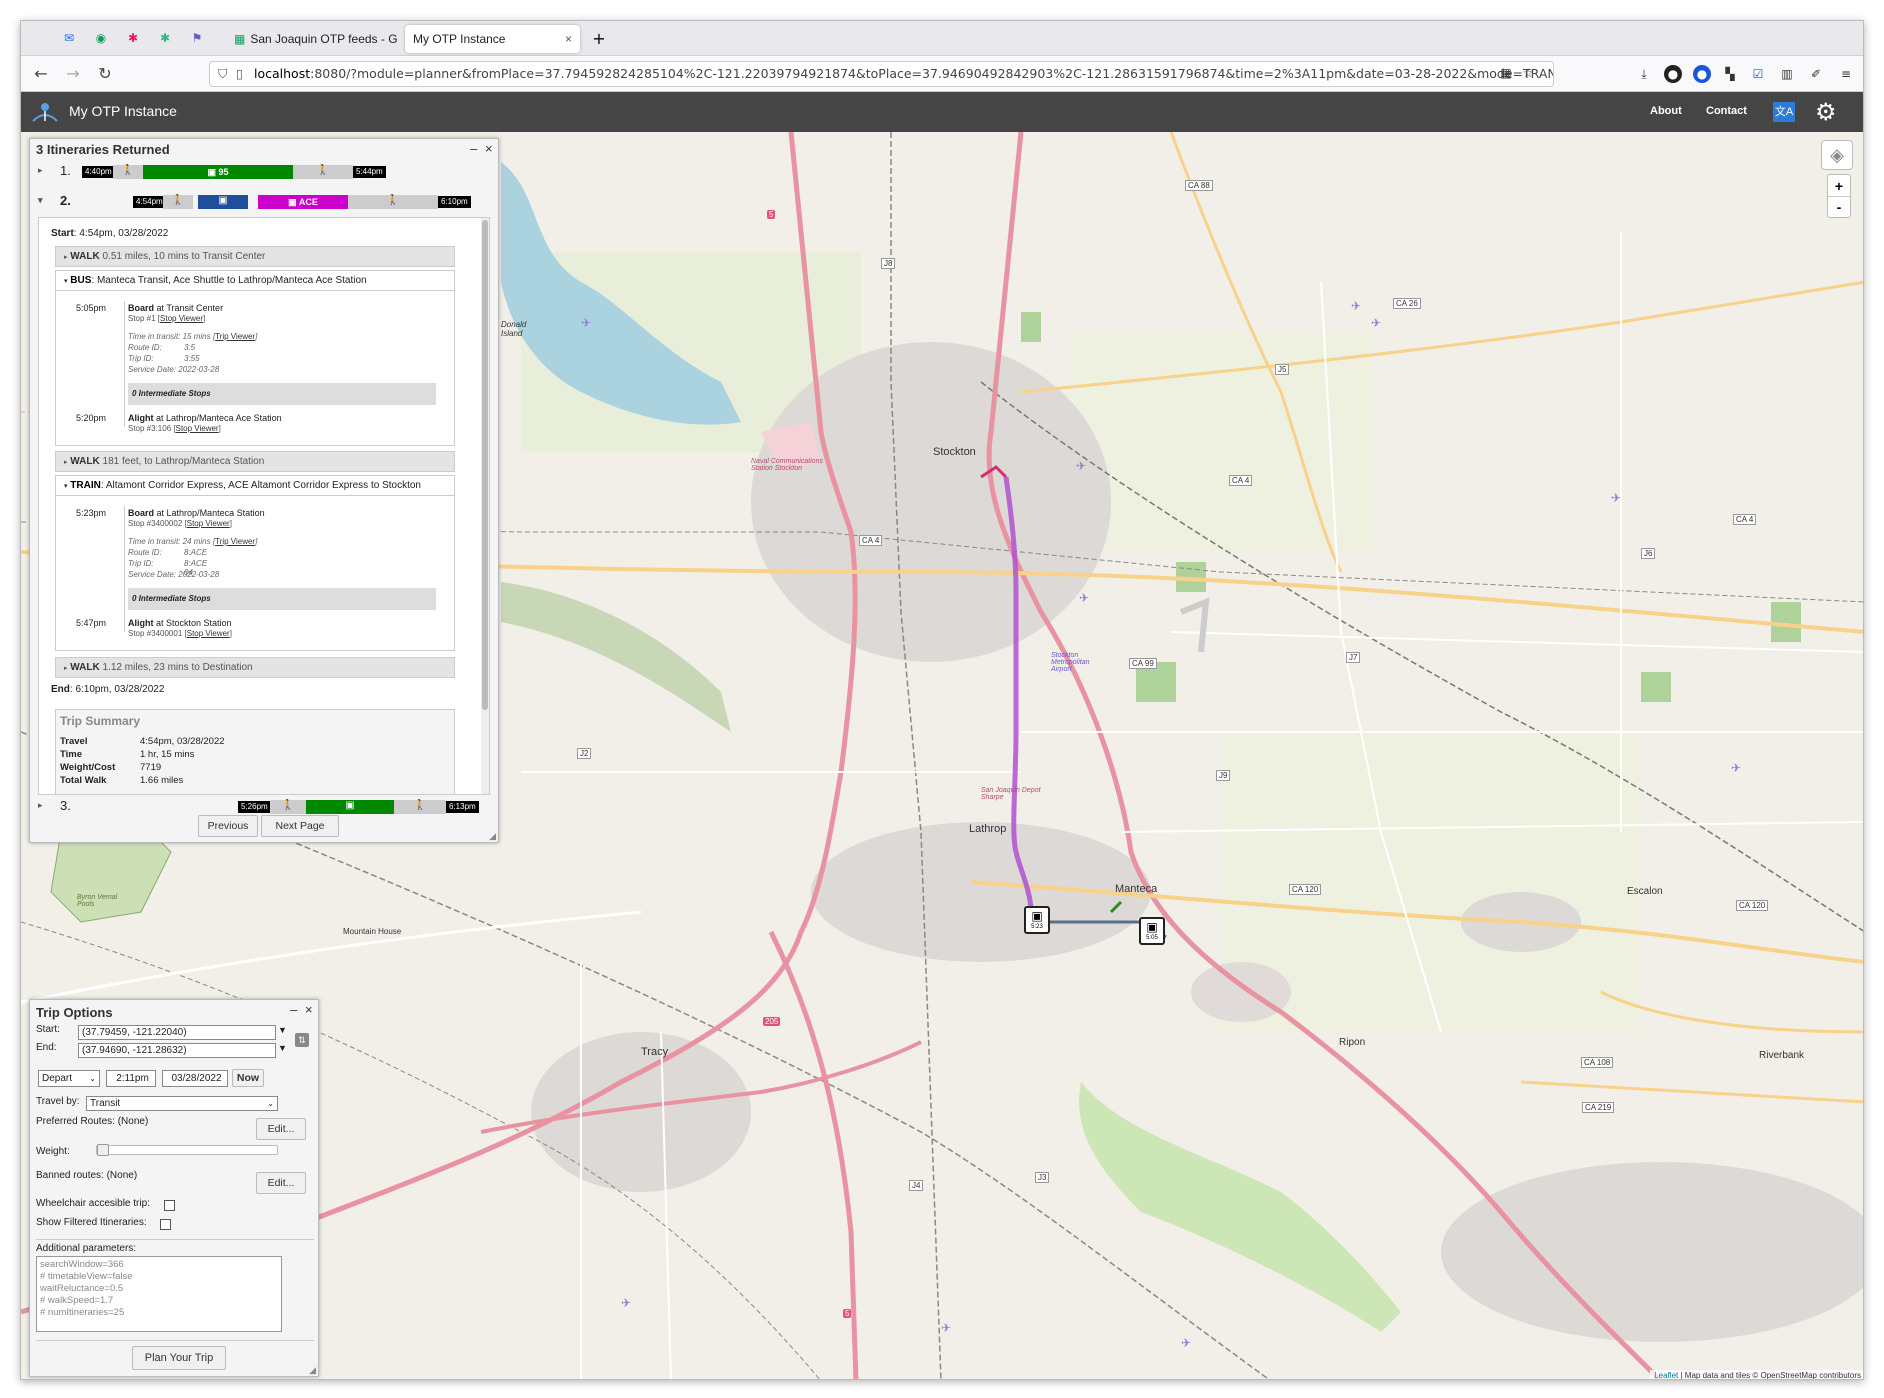 This screenshot has width=1884, height=1398. I want to click on bus-icon: ▣, so click(1152, 927).